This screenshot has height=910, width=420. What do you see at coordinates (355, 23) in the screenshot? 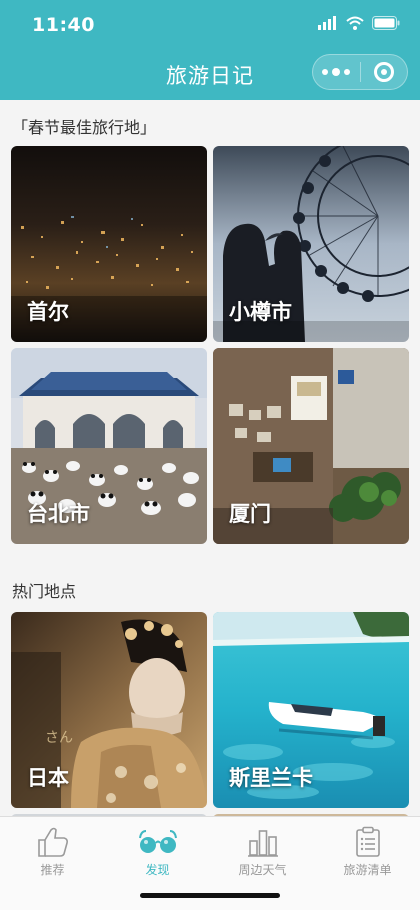
I see `wifi-icon` at bounding box center [355, 23].